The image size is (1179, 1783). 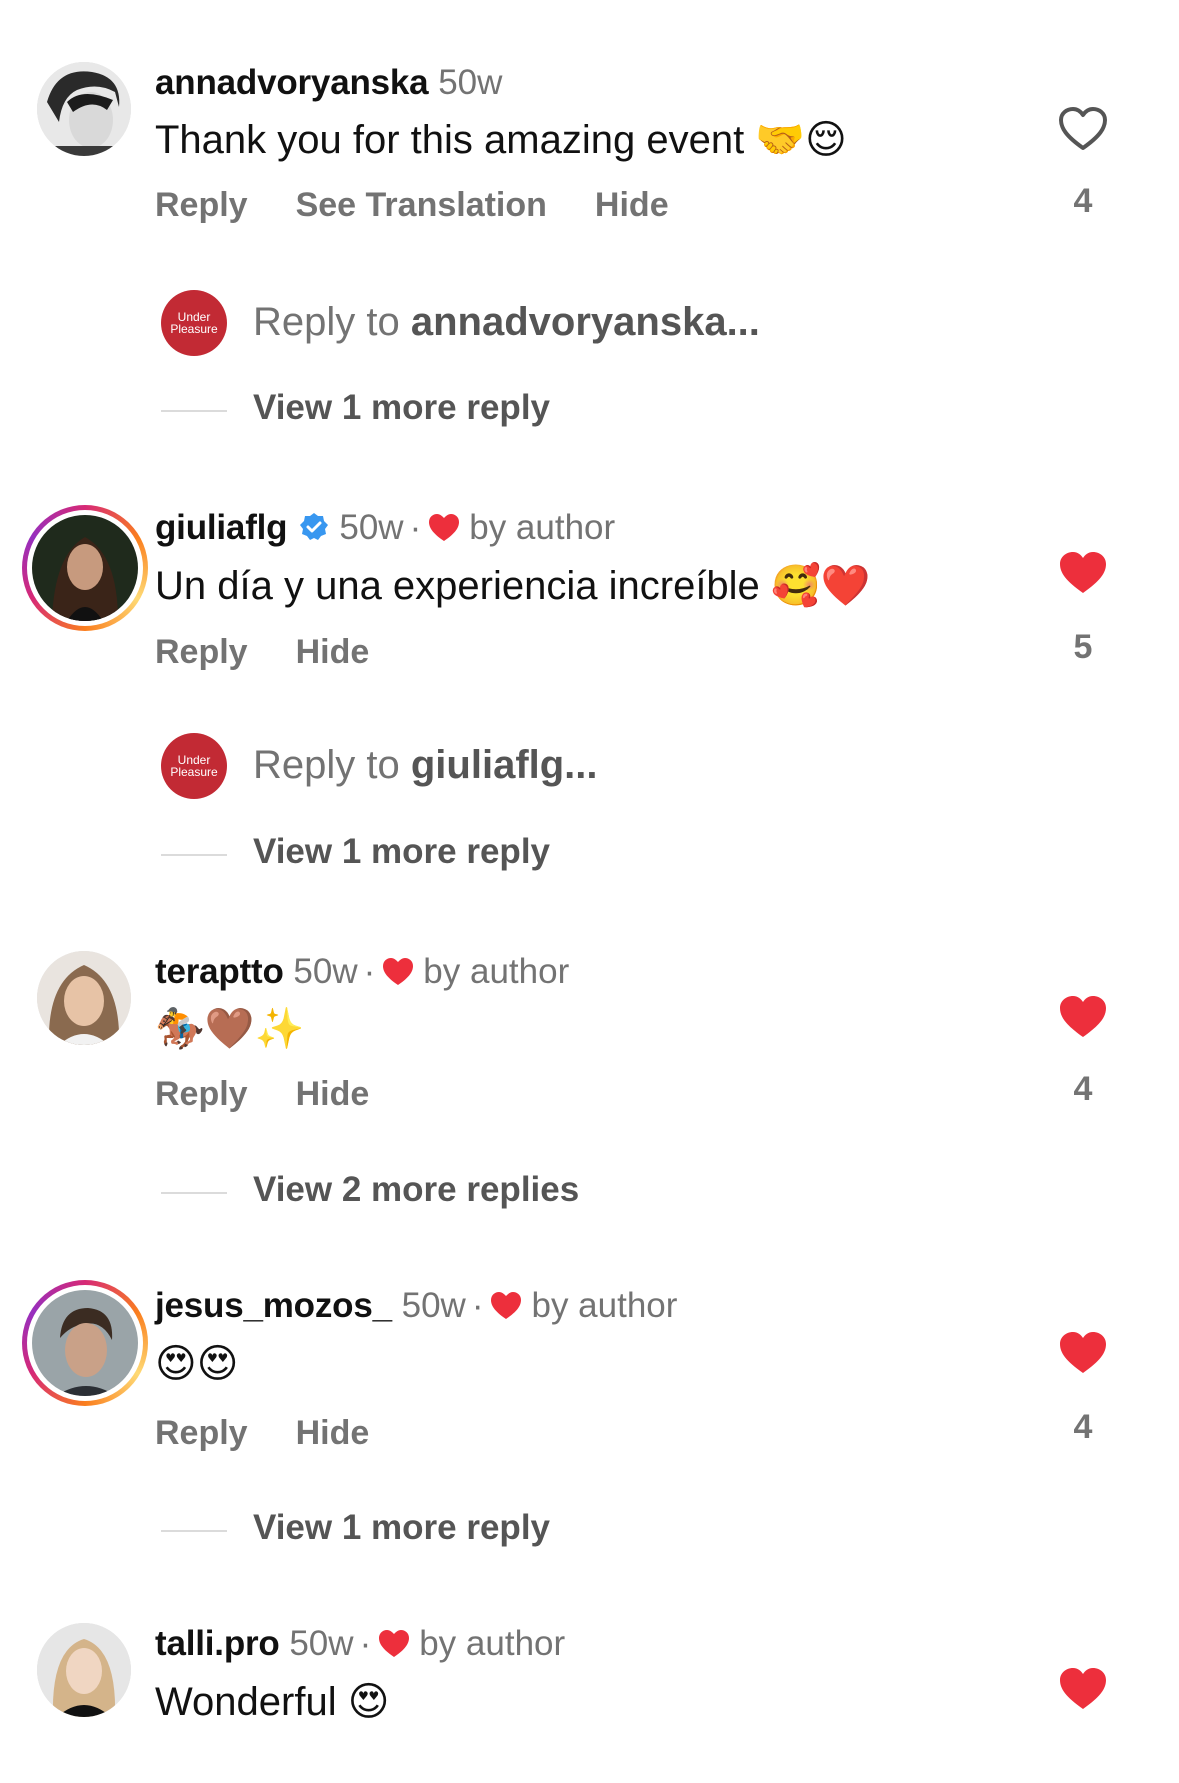 I want to click on comment-emojis: 🥰❤️, so click(x=820, y=586).